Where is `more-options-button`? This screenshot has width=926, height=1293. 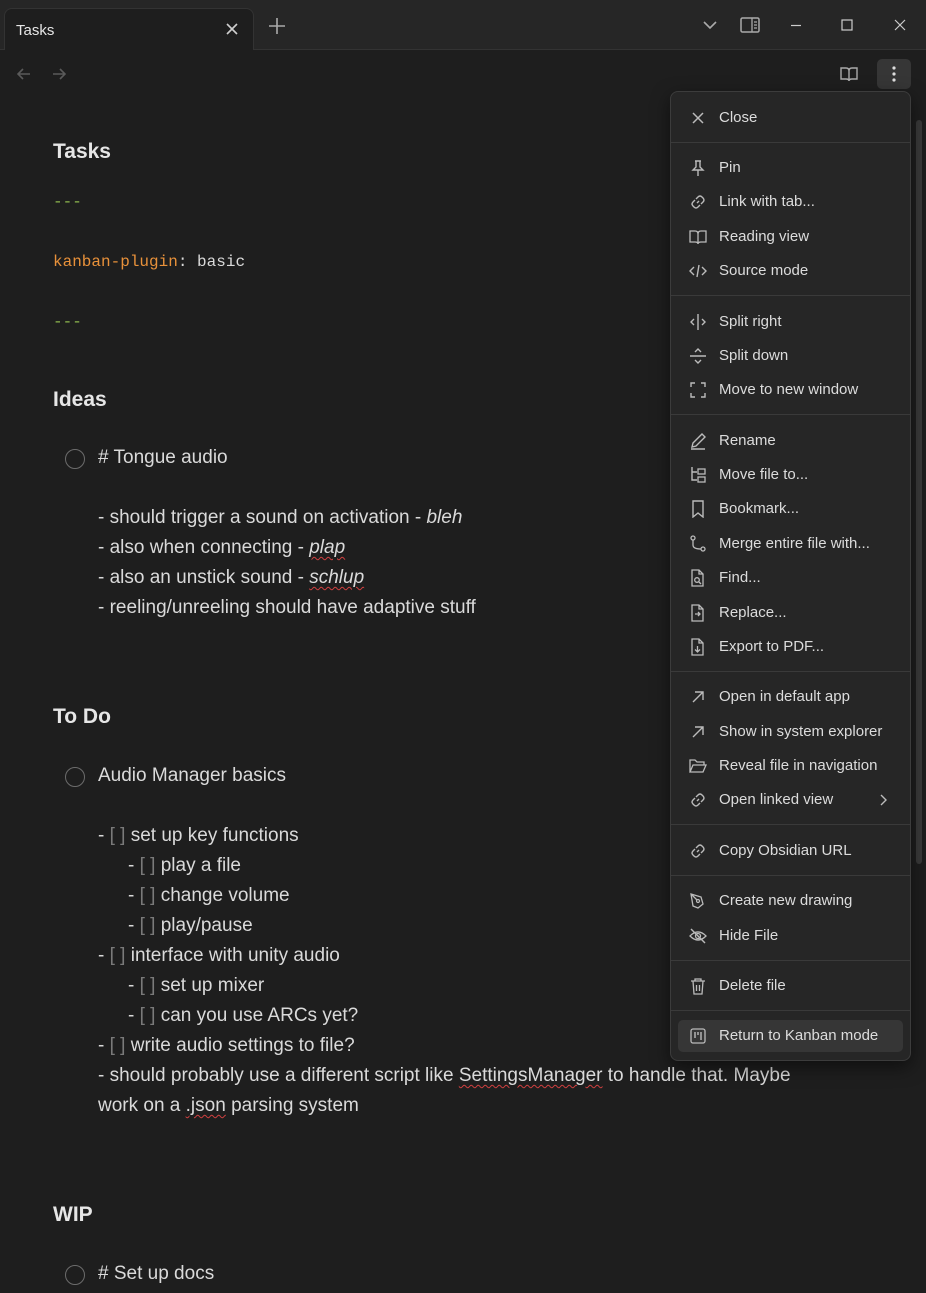 more-options-button is located at coordinates (894, 74).